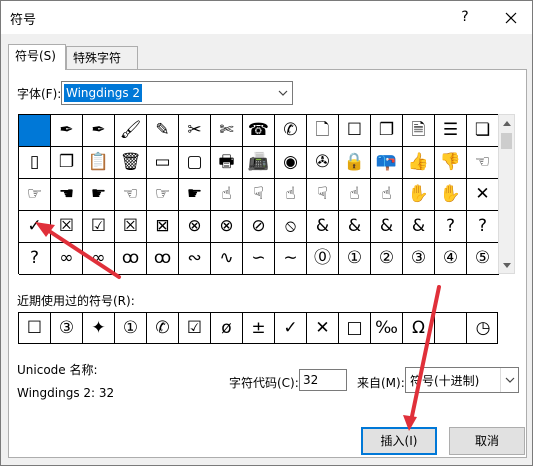 This screenshot has width=533, height=466. Describe the element at coordinates (323, 131) in the screenshot. I see `document-icon: 🗋` at that location.